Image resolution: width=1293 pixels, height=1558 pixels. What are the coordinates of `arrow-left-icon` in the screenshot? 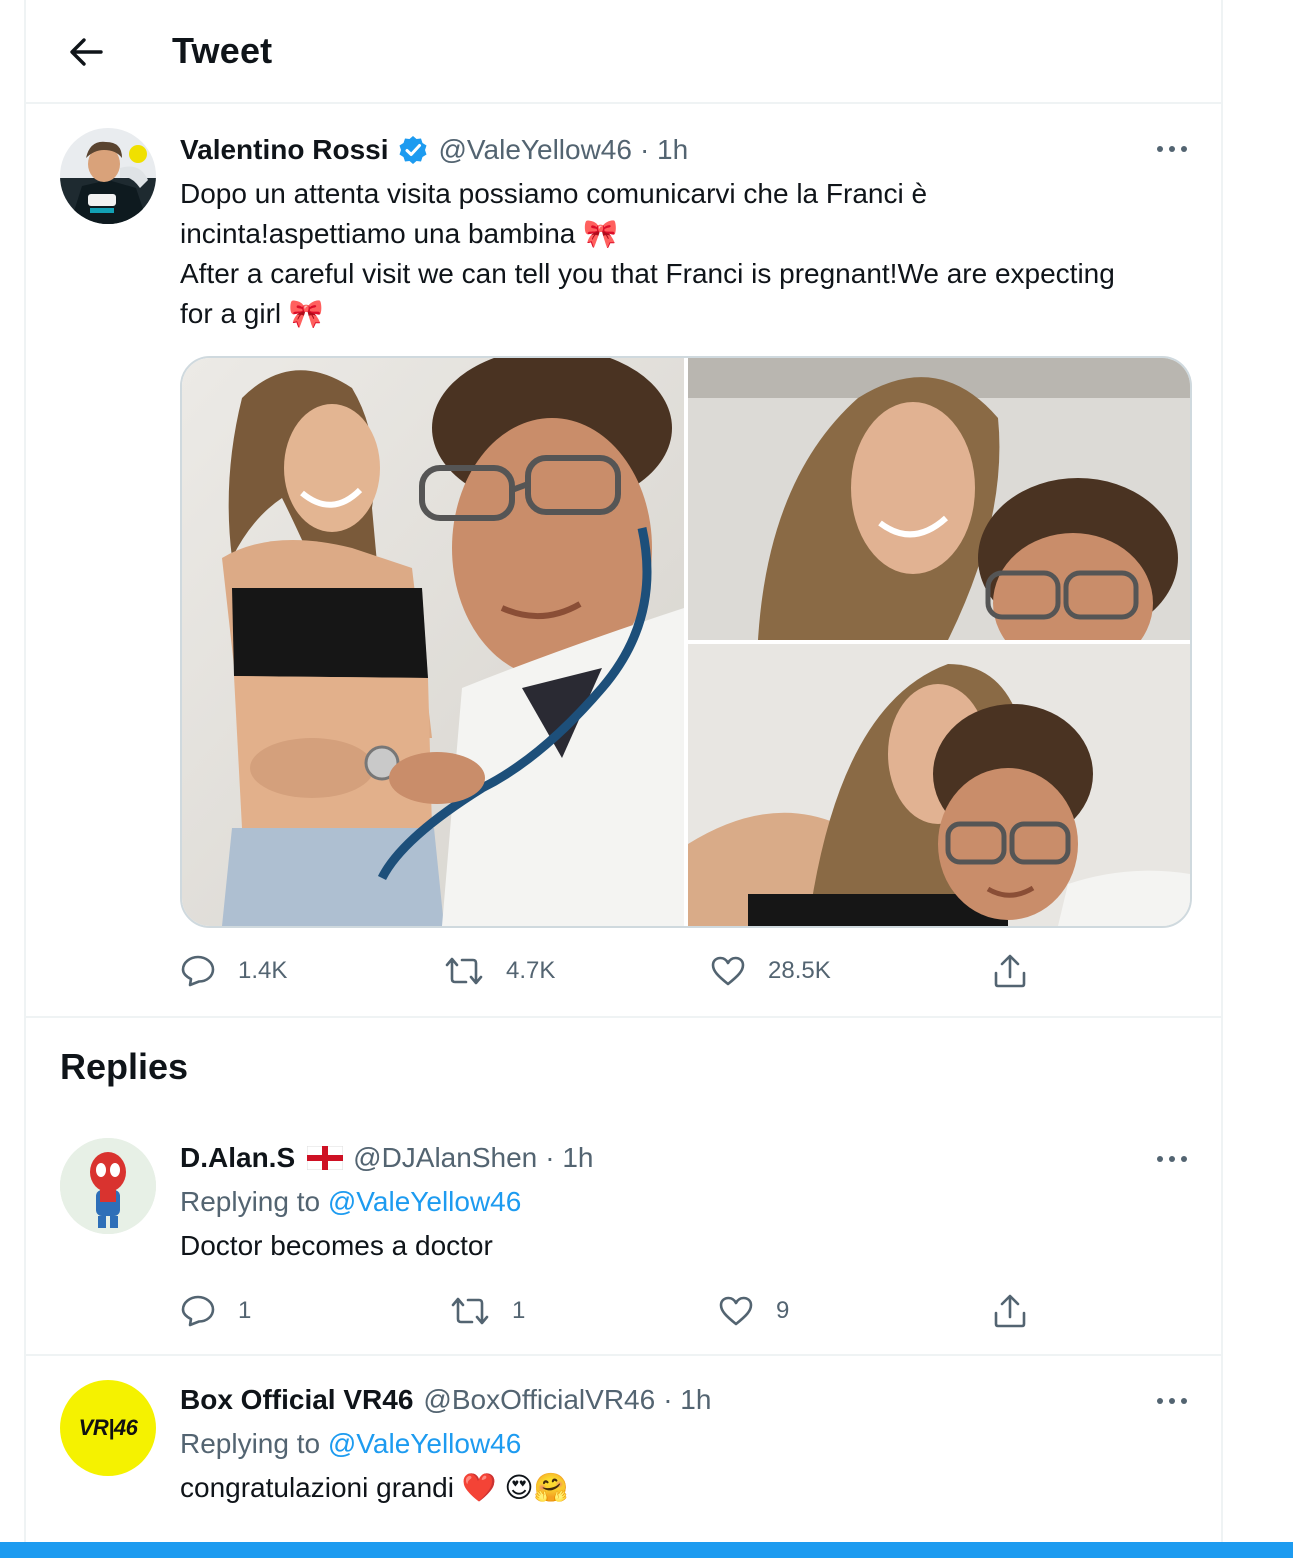 It's located at (86, 52).